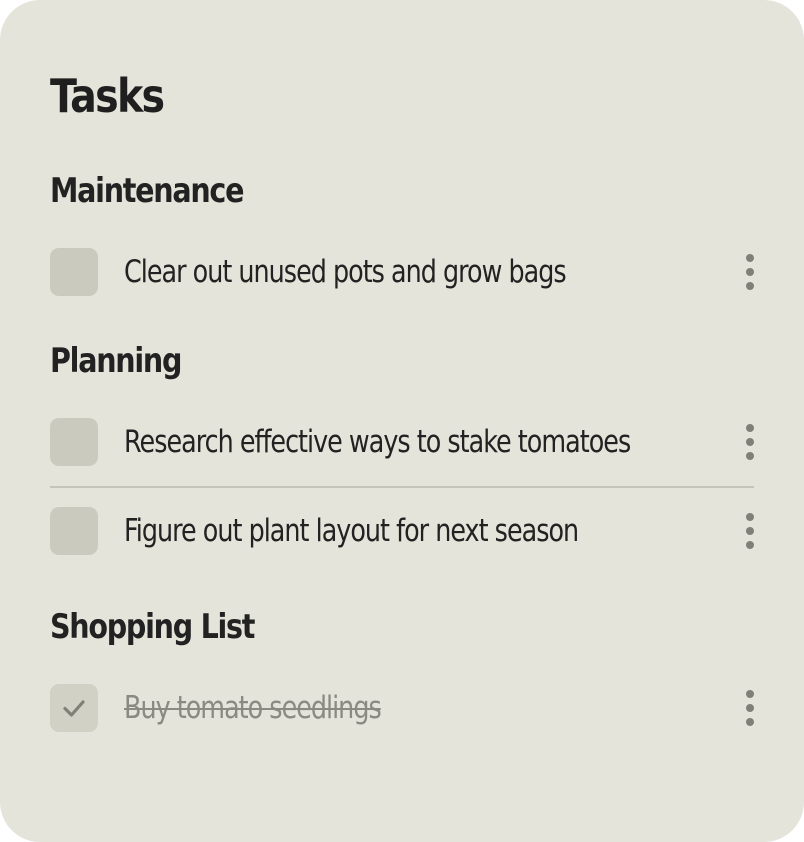 Image resolution: width=804 pixels, height=842 pixels. Describe the element at coordinates (402, 708) in the screenshot. I see `task-row: Buy tomato seedlings` at that location.